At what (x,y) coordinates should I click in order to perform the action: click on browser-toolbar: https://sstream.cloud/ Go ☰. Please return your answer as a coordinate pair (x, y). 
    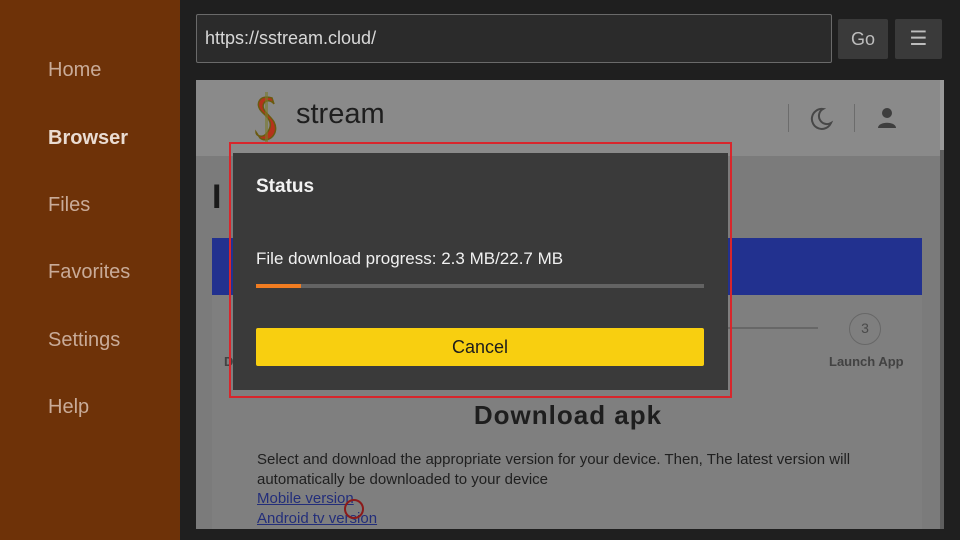
    Looking at the image, I should click on (570, 40).